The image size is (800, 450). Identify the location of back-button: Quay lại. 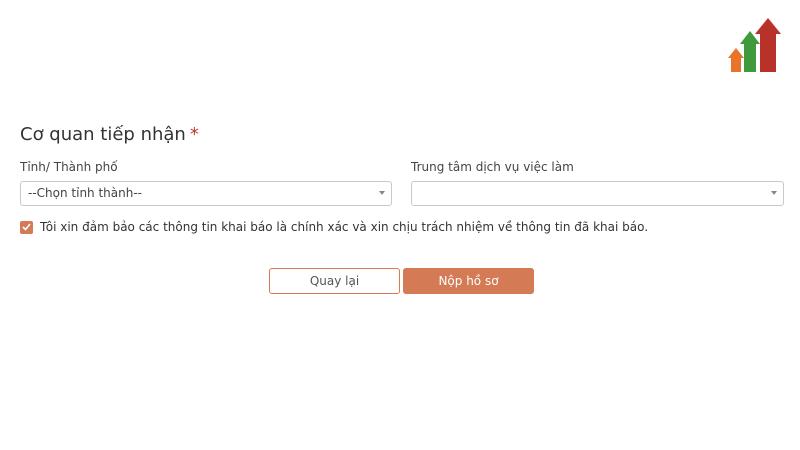
(334, 281).